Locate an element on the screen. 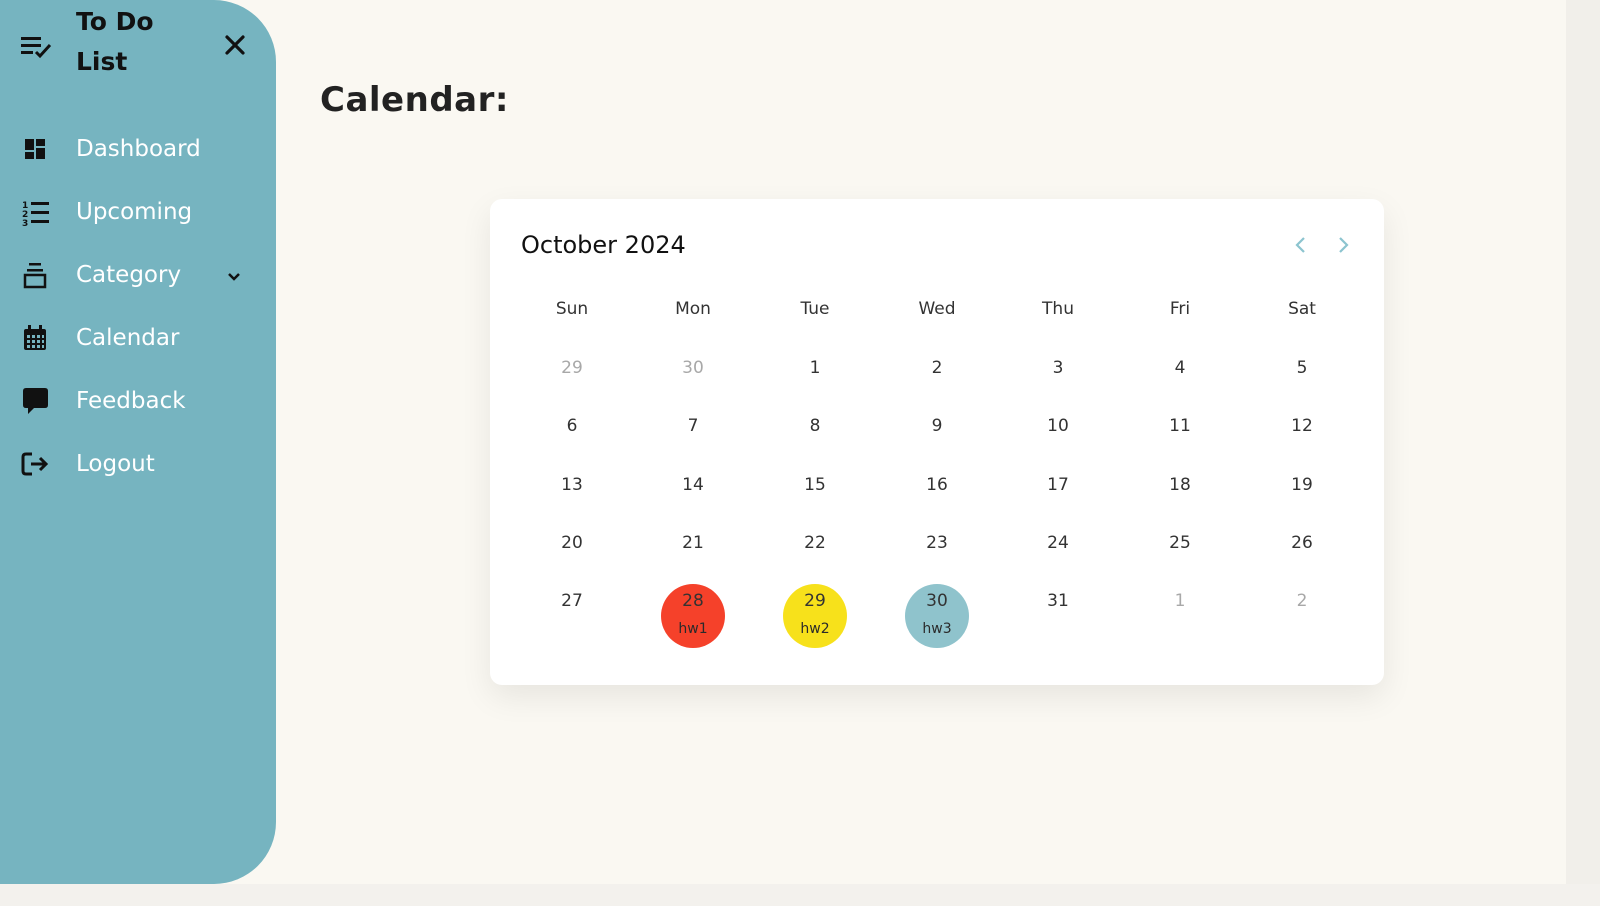 This screenshot has width=1600, height=906. sidebar-item-dashboard: Dashboard is located at coordinates (138, 149).